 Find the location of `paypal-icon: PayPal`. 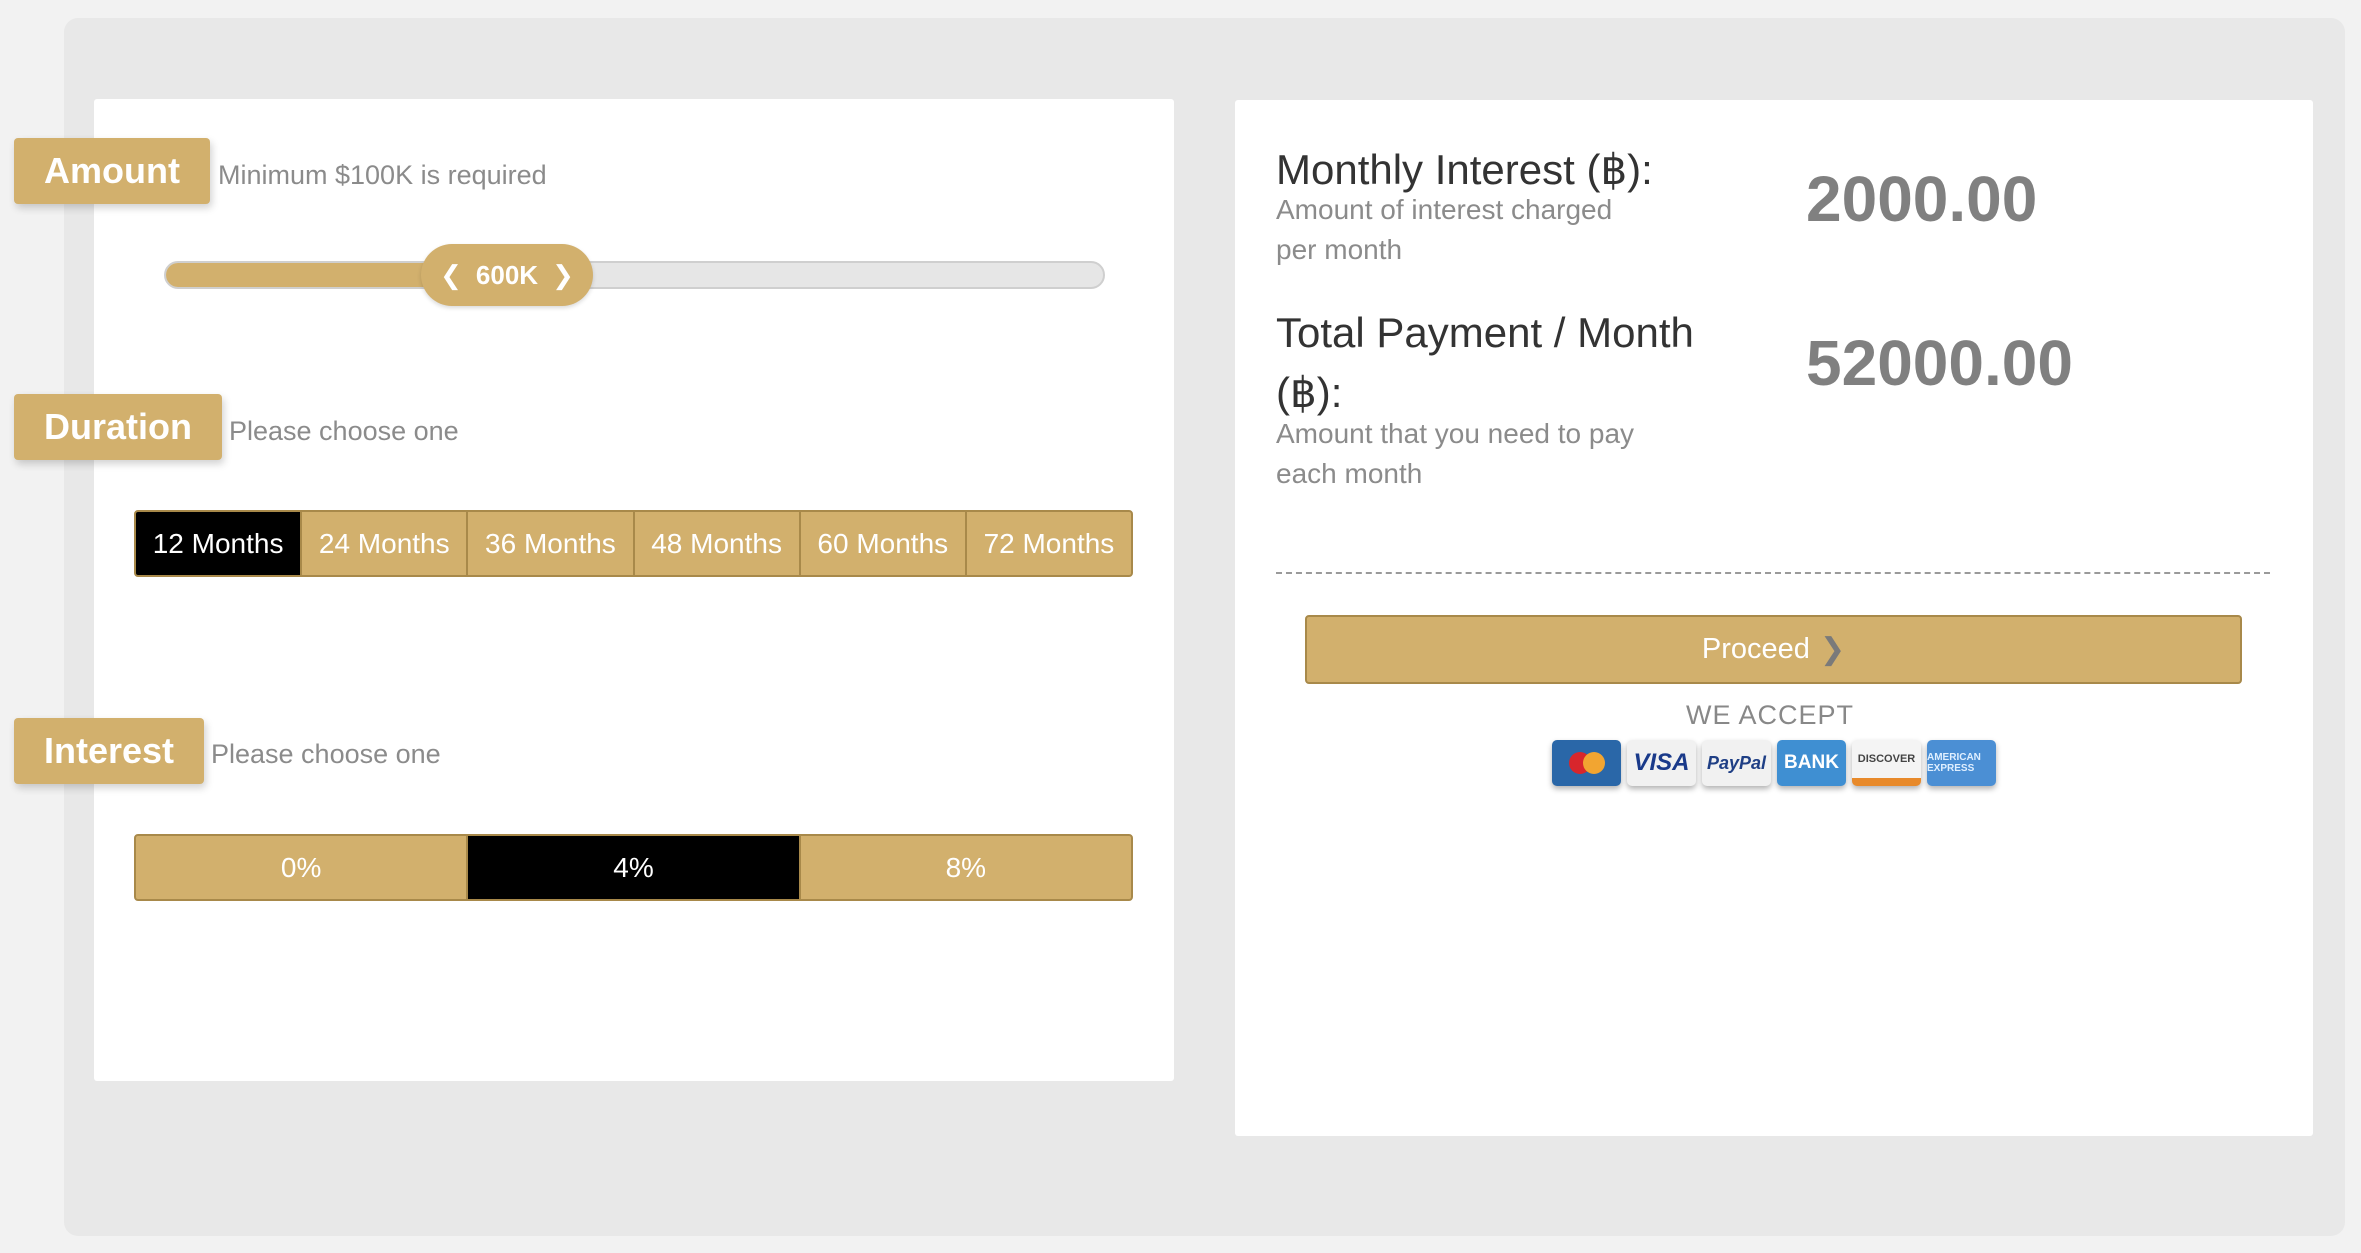

paypal-icon: PayPal is located at coordinates (1736, 763).